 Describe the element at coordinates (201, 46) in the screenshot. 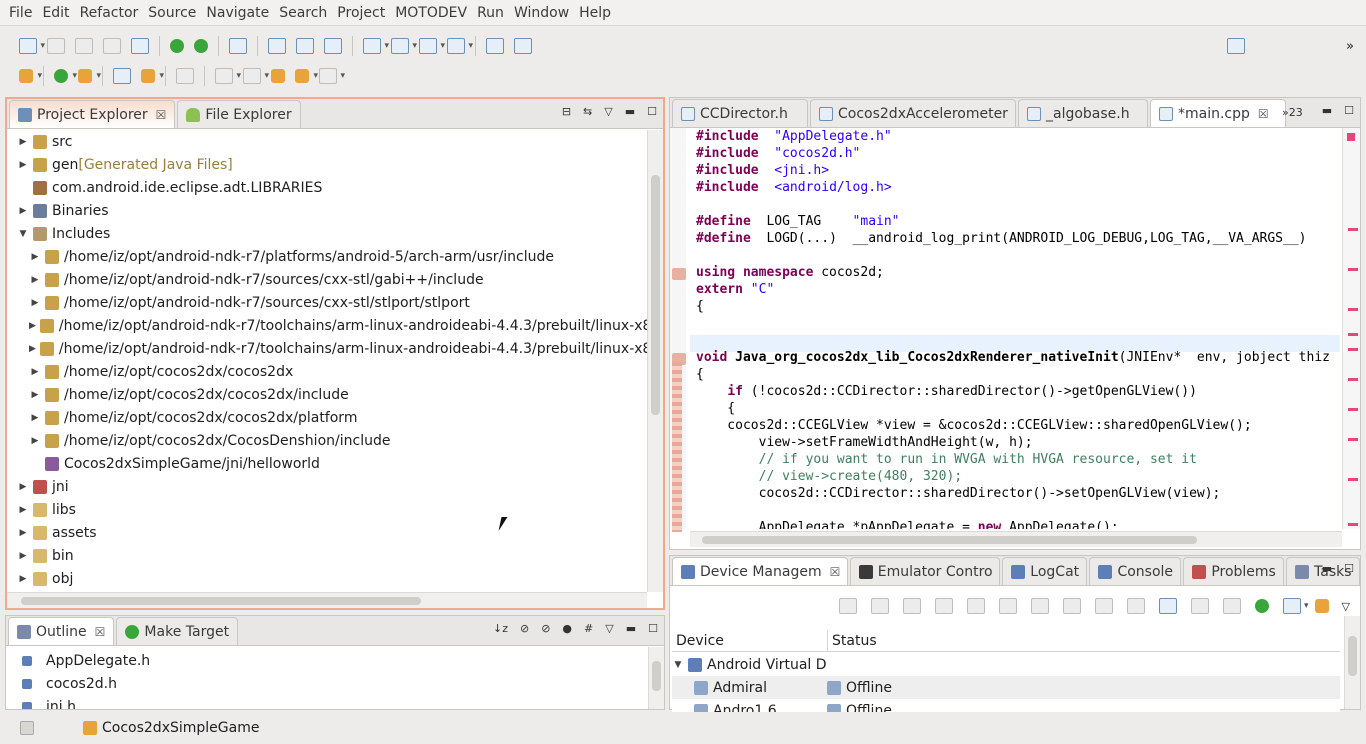

I see `avd-manager-icon` at that location.